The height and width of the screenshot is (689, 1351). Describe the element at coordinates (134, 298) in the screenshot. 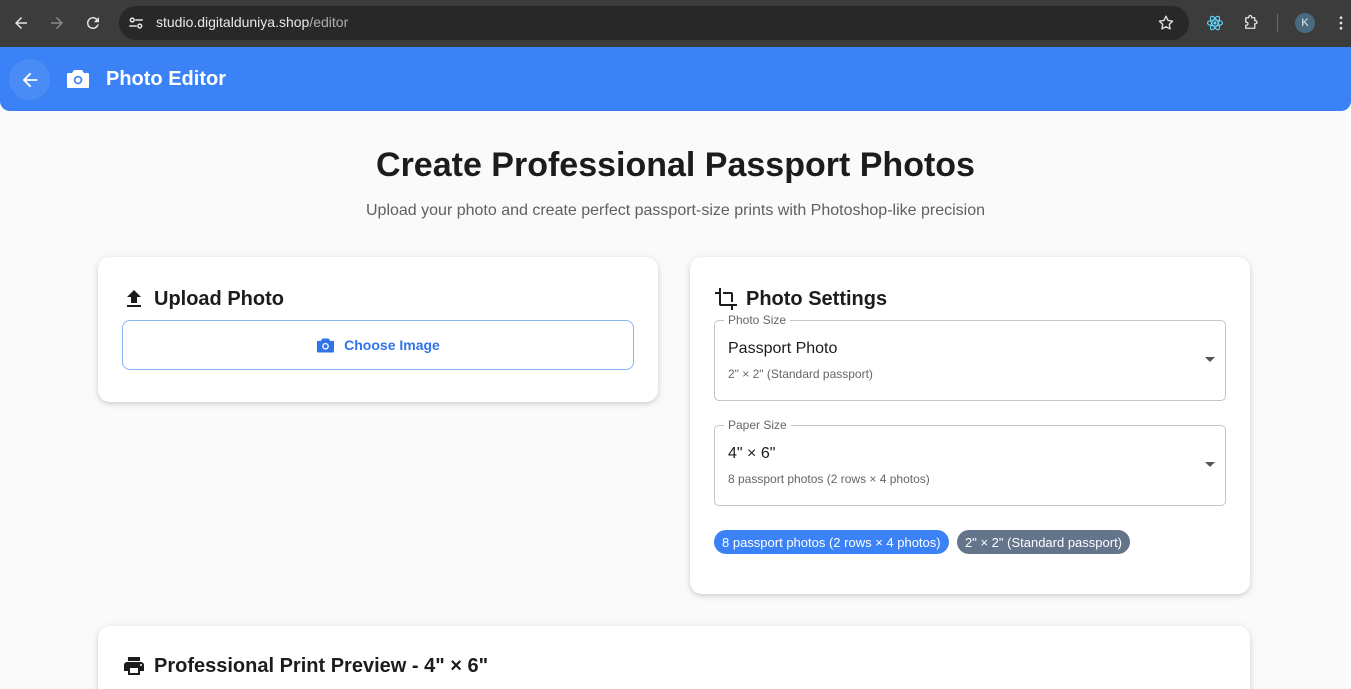

I see `upload-icon` at that location.